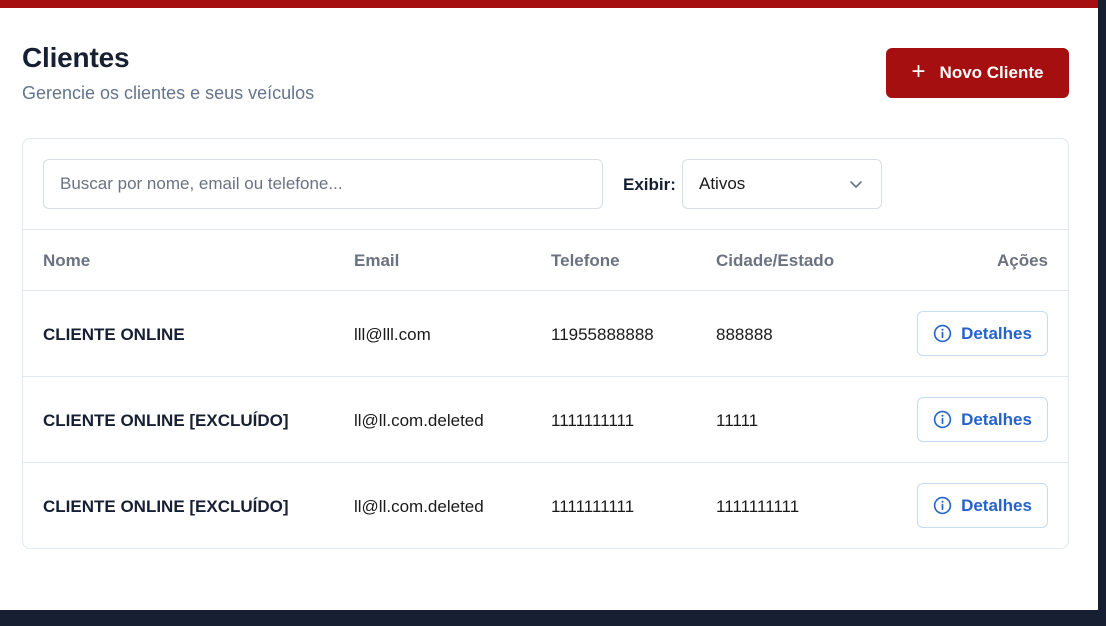 The image size is (1106, 626). I want to click on filter-bar: Exibir: Ativos, so click(545, 184).